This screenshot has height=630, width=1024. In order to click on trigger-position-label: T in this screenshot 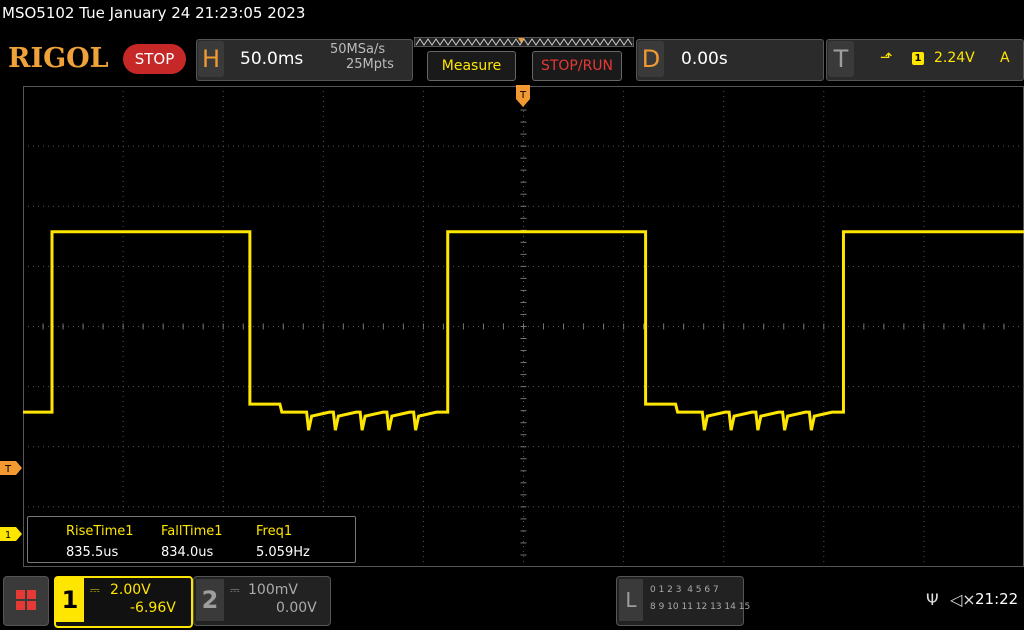, I will do `click(523, 95)`.